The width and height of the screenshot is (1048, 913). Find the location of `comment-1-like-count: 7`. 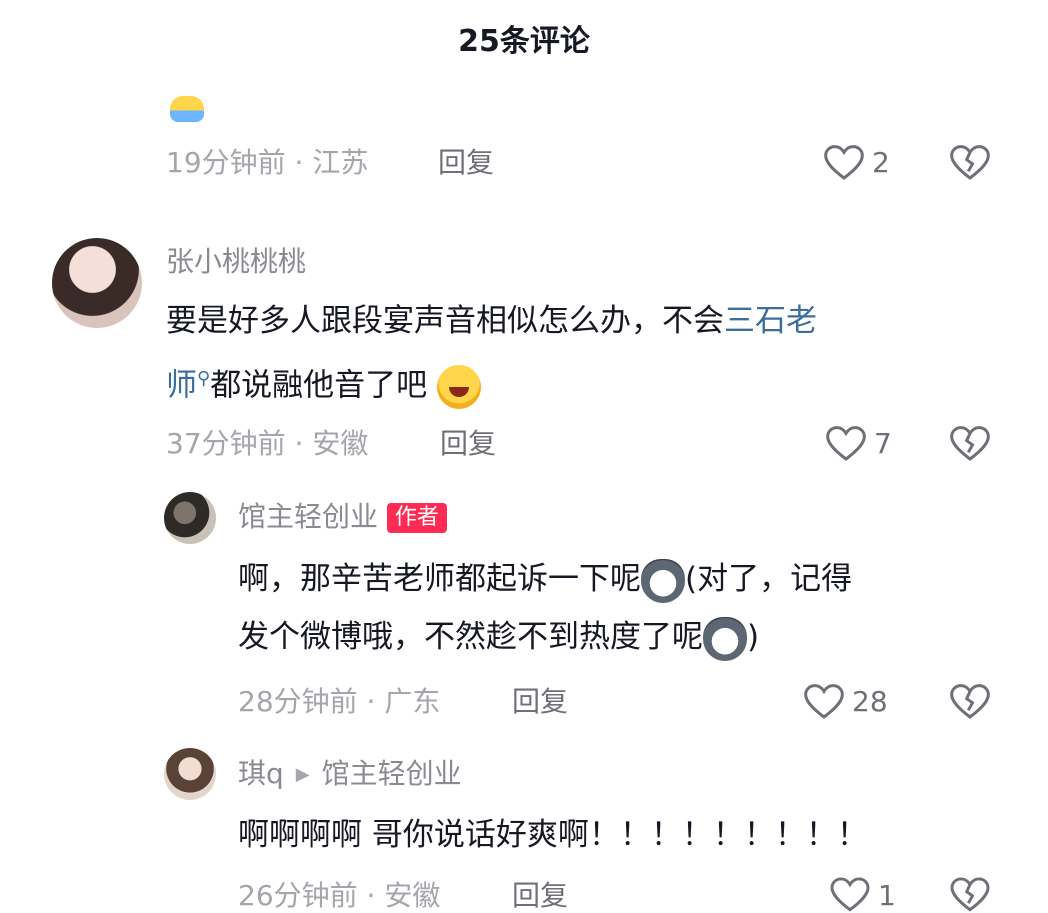

comment-1-like-count: 7 is located at coordinates (883, 443).